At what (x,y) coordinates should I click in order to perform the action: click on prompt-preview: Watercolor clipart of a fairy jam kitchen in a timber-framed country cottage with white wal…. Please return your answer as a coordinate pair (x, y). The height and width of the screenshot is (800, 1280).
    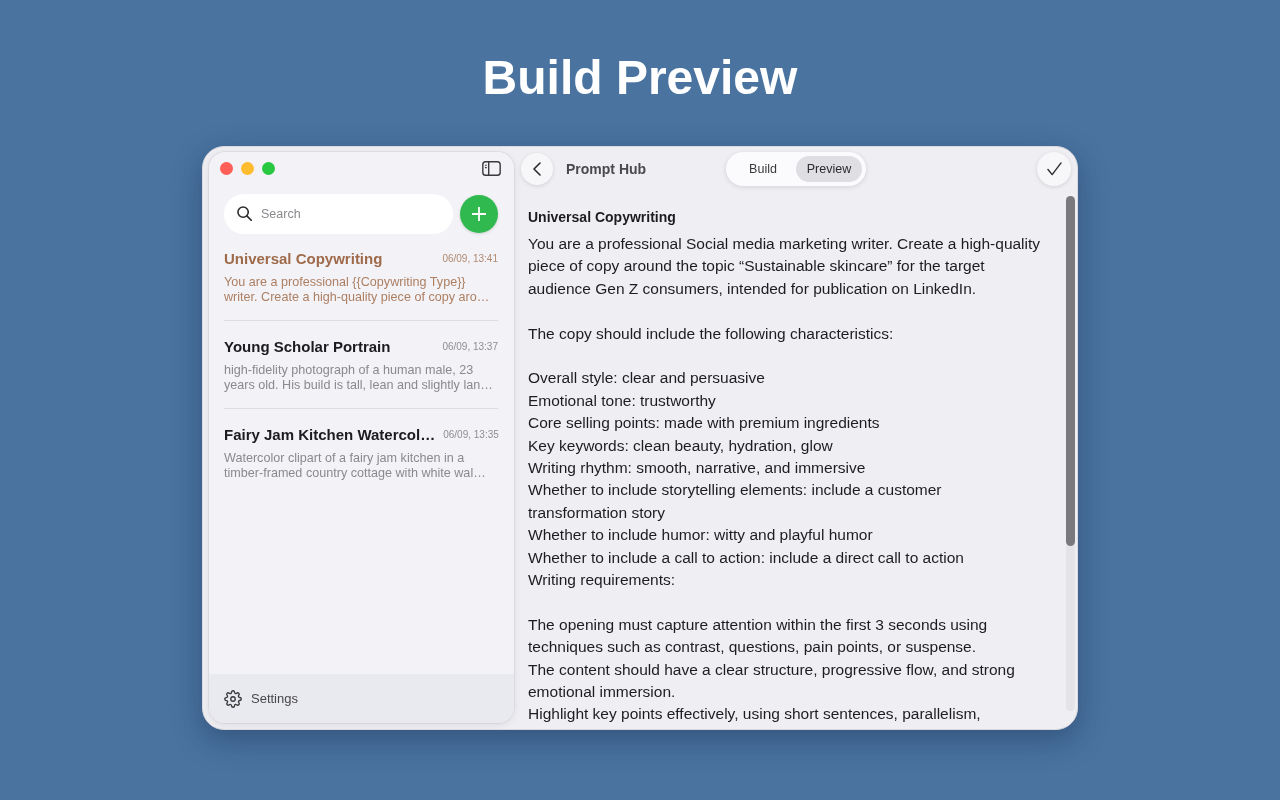
    Looking at the image, I should click on (355, 466).